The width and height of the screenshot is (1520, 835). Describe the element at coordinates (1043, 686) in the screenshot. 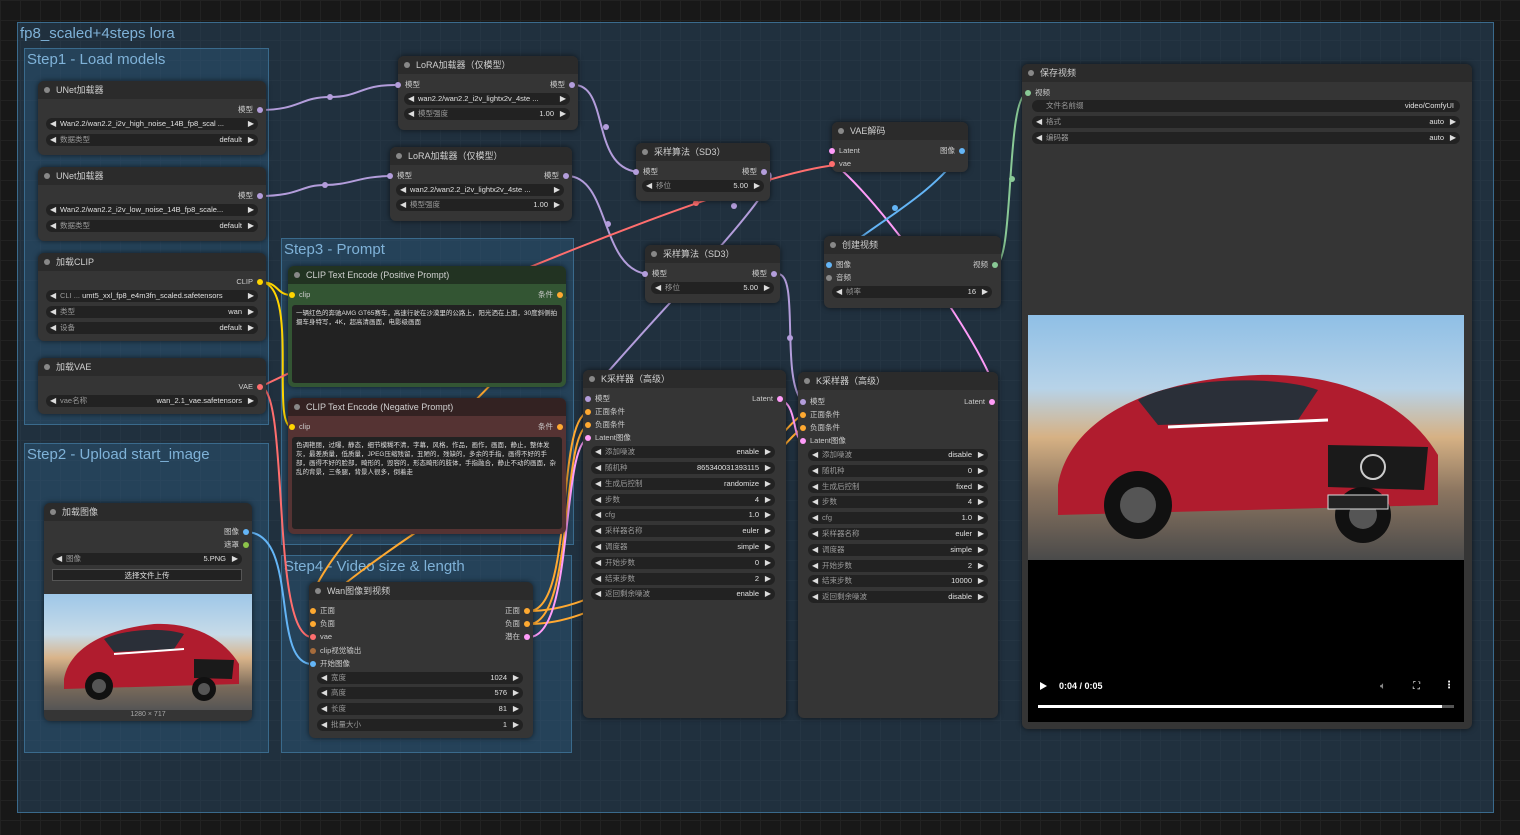

I see `play-icon` at that location.